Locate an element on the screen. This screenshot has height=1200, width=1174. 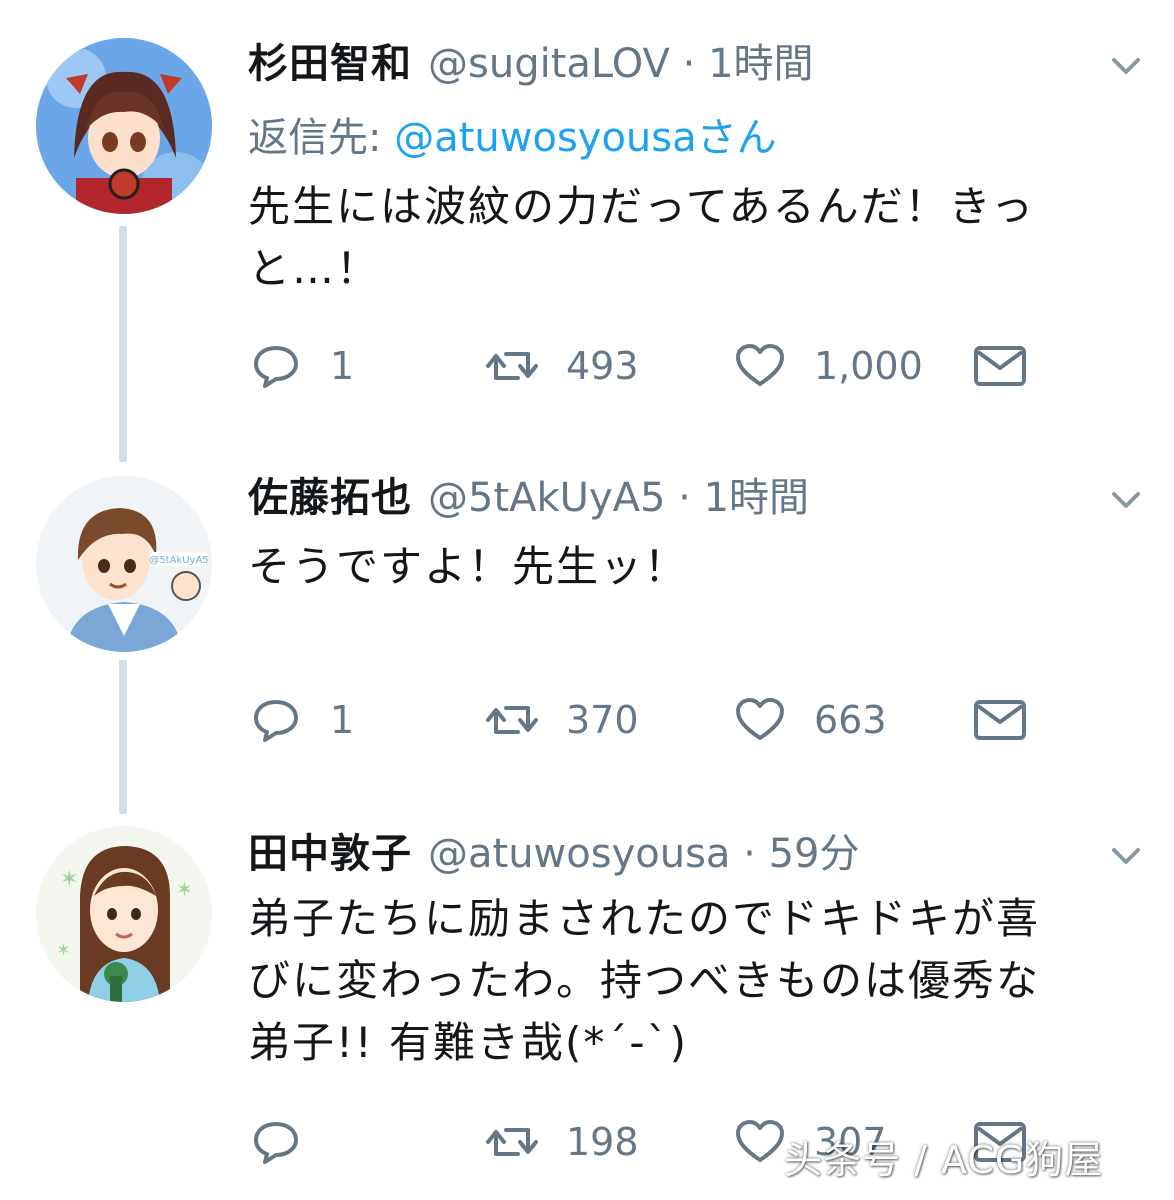
like-button: 1,000 is located at coordinates (827, 366).